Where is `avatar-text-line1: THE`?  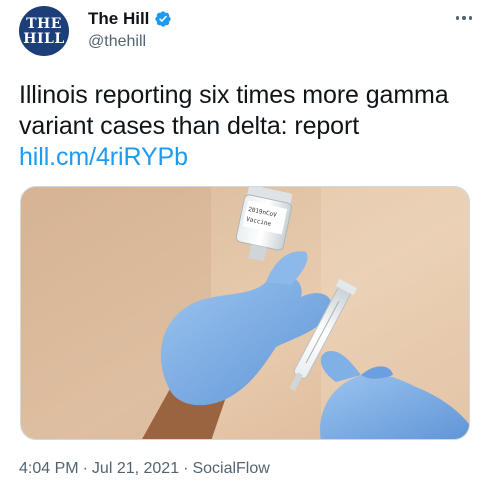
avatar-text-line1: THE is located at coordinates (44, 23).